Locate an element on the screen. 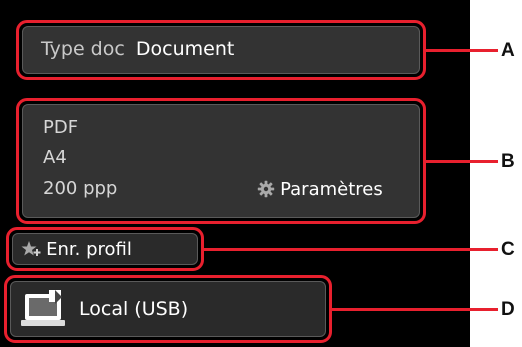  destination-button: Local (USB) is located at coordinates (168, 309).